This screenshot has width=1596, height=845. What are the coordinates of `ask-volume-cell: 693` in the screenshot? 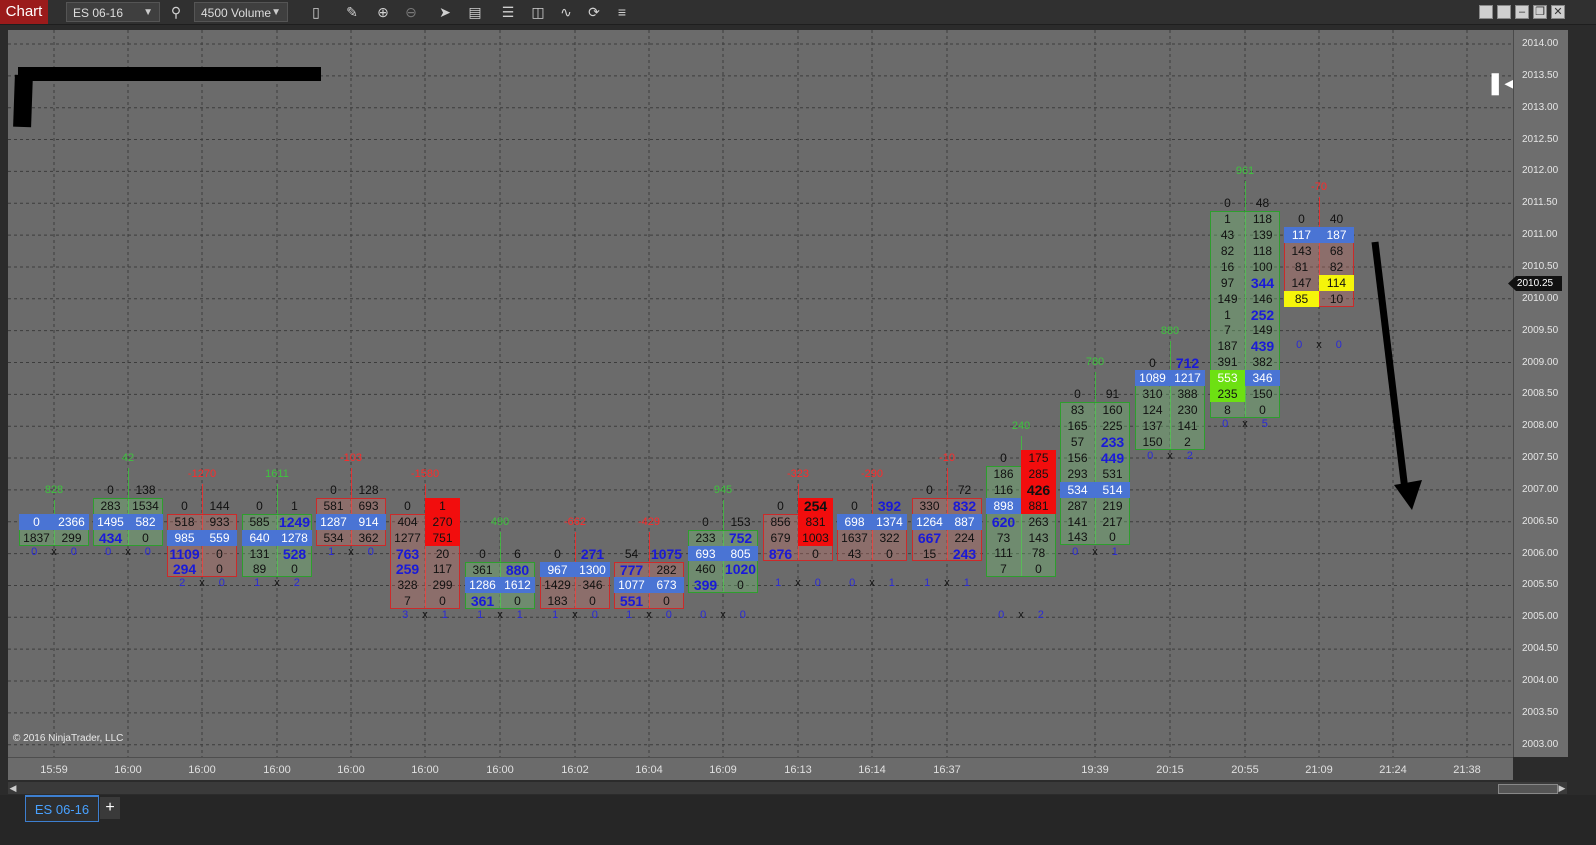 It's located at (368, 505).